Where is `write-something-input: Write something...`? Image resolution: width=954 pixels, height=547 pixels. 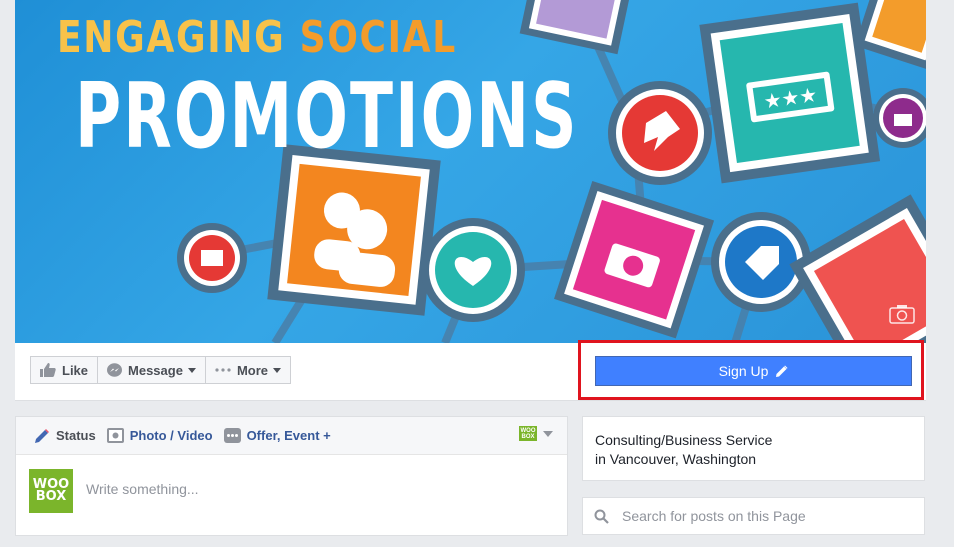
write-something-input: Write something... is located at coordinates (142, 489).